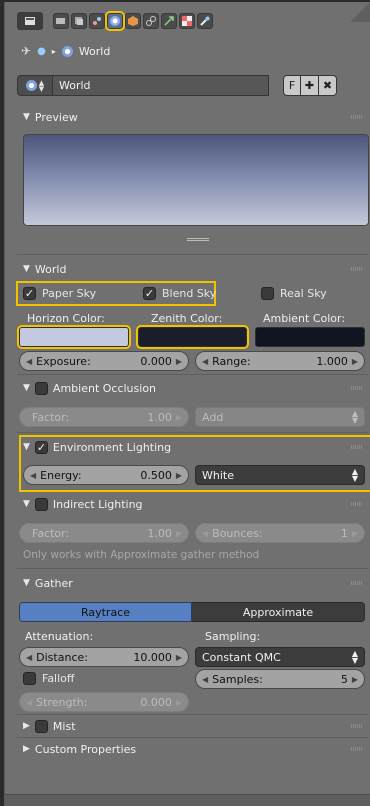 This screenshot has height=806, width=370. I want to click on distance-label: Distance:, so click(62, 657).